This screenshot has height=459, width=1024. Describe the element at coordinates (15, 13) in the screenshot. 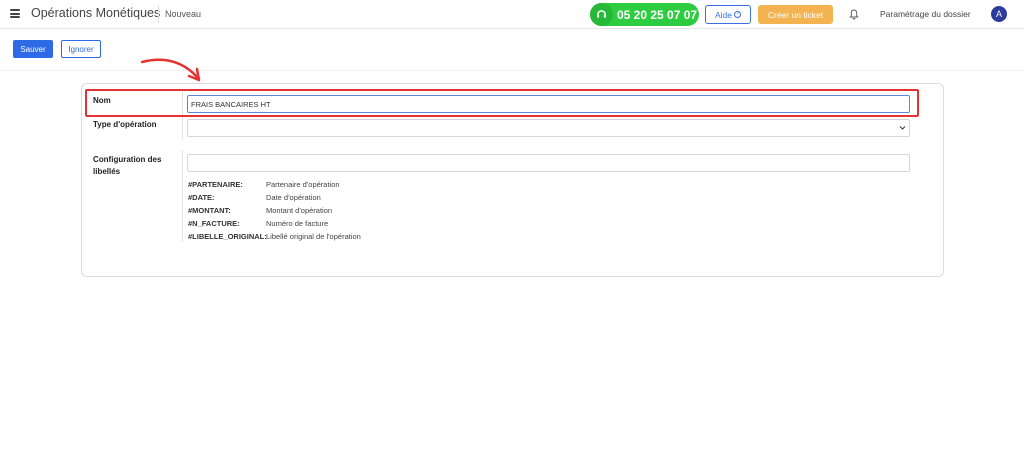

I see `menu-icon` at that location.